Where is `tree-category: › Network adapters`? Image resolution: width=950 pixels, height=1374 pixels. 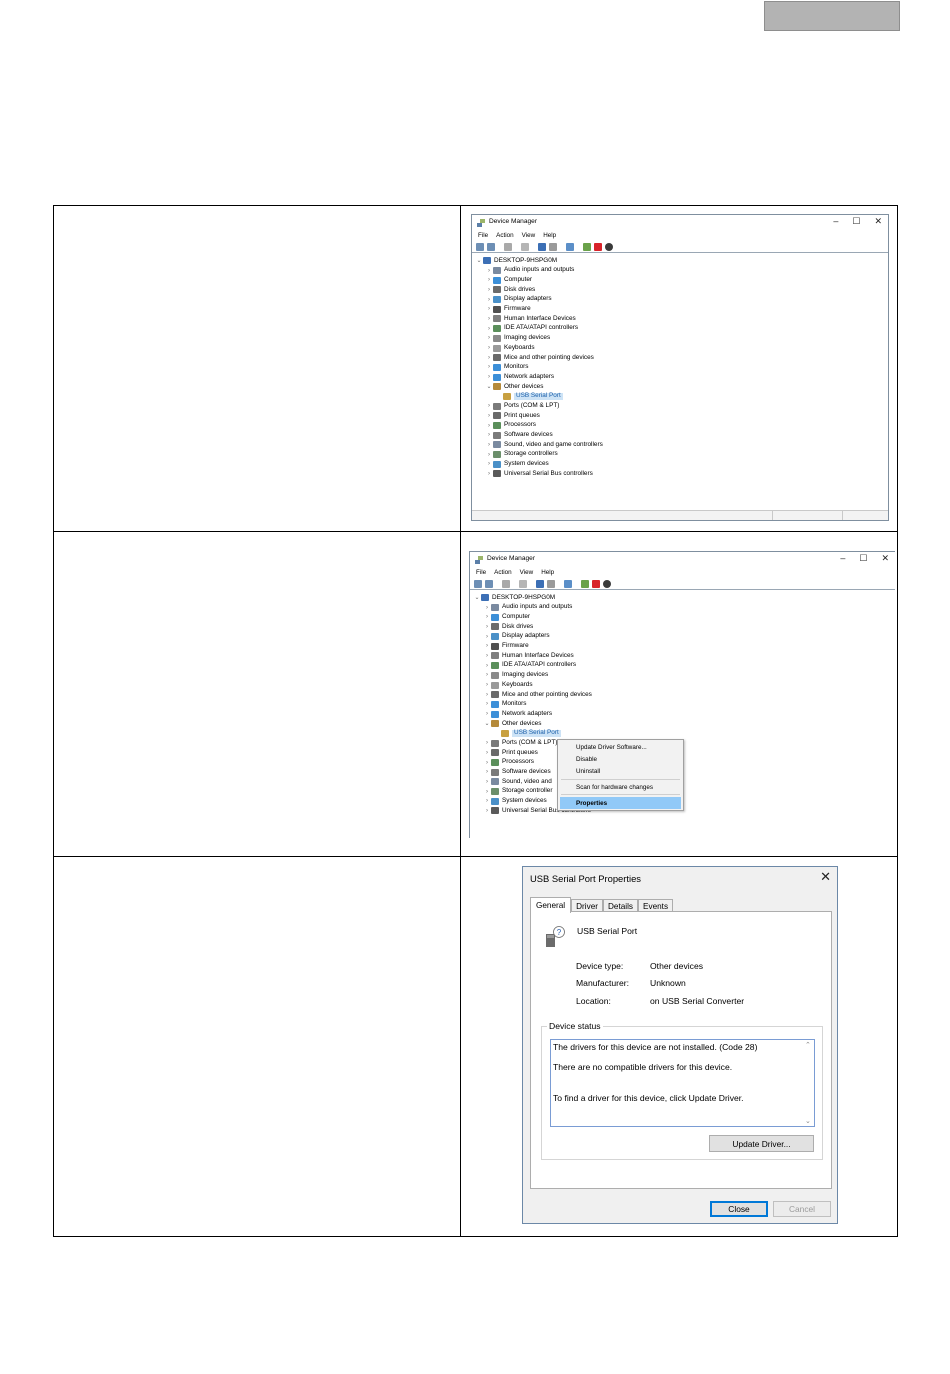
tree-category: › Network adapters is located at coordinates (684, 714).